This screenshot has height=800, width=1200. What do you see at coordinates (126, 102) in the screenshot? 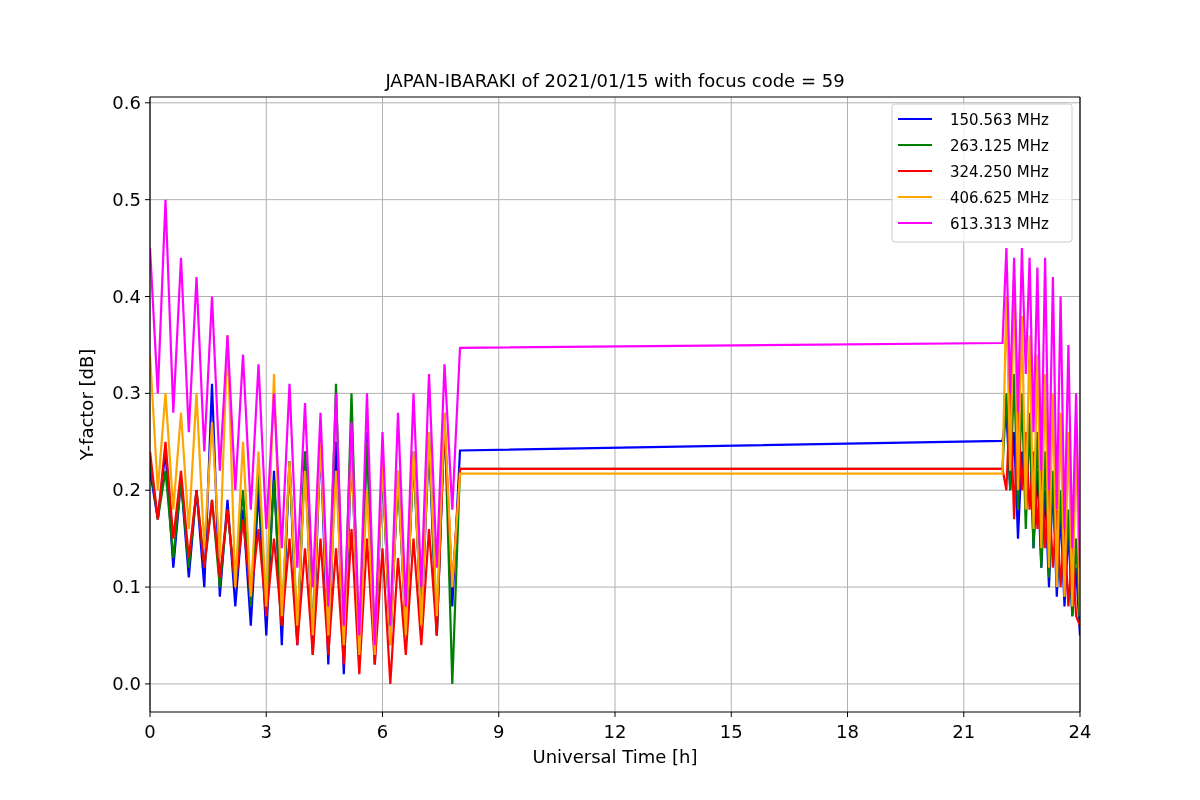
I see `tick-label: 0.6` at bounding box center [126, 102].